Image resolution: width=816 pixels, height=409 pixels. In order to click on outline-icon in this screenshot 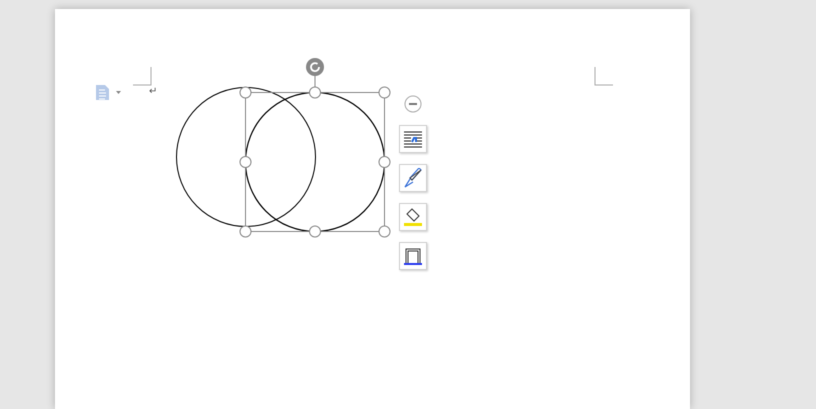, I will do `click(413, 256)`.